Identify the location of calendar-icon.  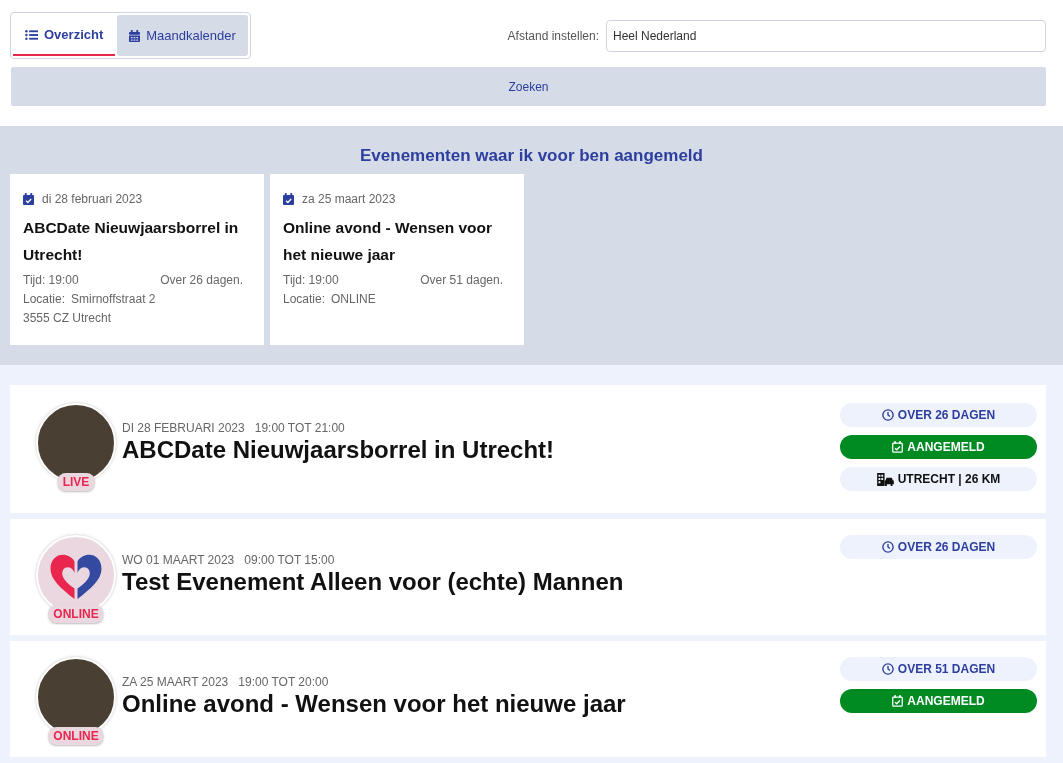
(135, 35).